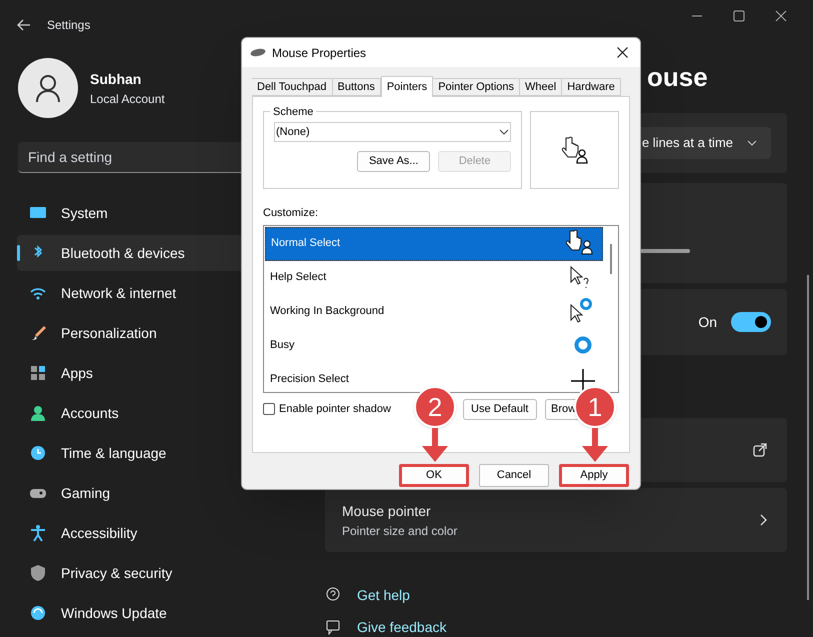 Image resolution: width=813 pixels, height=637 pixels. I want to click on list-label: Customize:, so click(291, 213).